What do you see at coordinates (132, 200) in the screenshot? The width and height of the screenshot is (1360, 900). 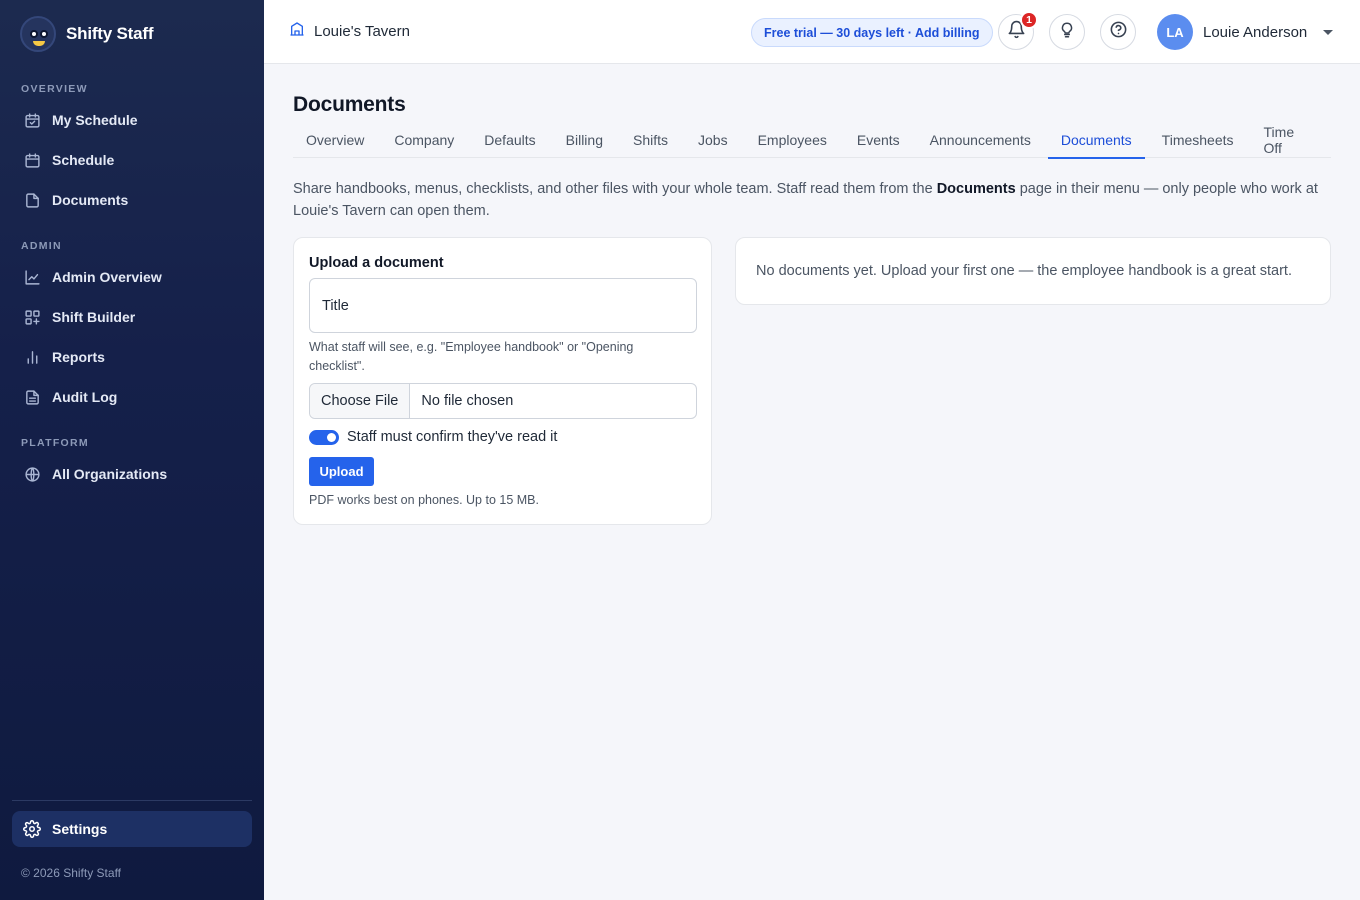 I see `sidebar-item-documents: Documents` at bounding box center [132, 200].